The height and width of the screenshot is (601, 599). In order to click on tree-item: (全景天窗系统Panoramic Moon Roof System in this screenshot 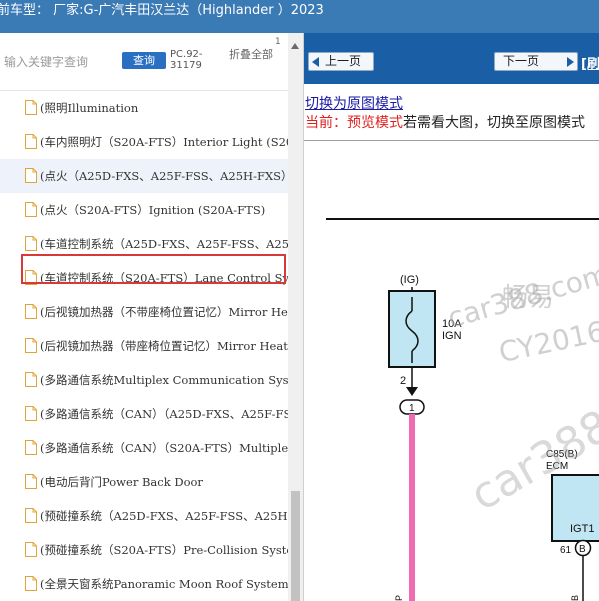, I will do `click(144, 584)`.